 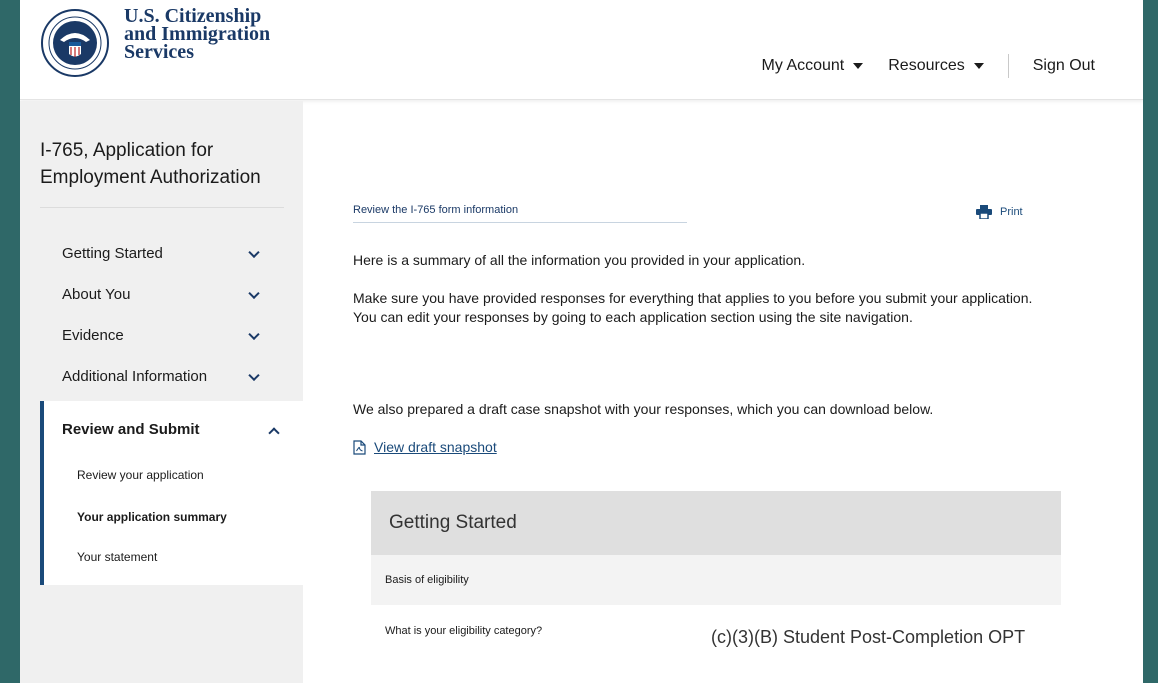 I want to click on resources-menu: Resources, so click(x=936, y=66).